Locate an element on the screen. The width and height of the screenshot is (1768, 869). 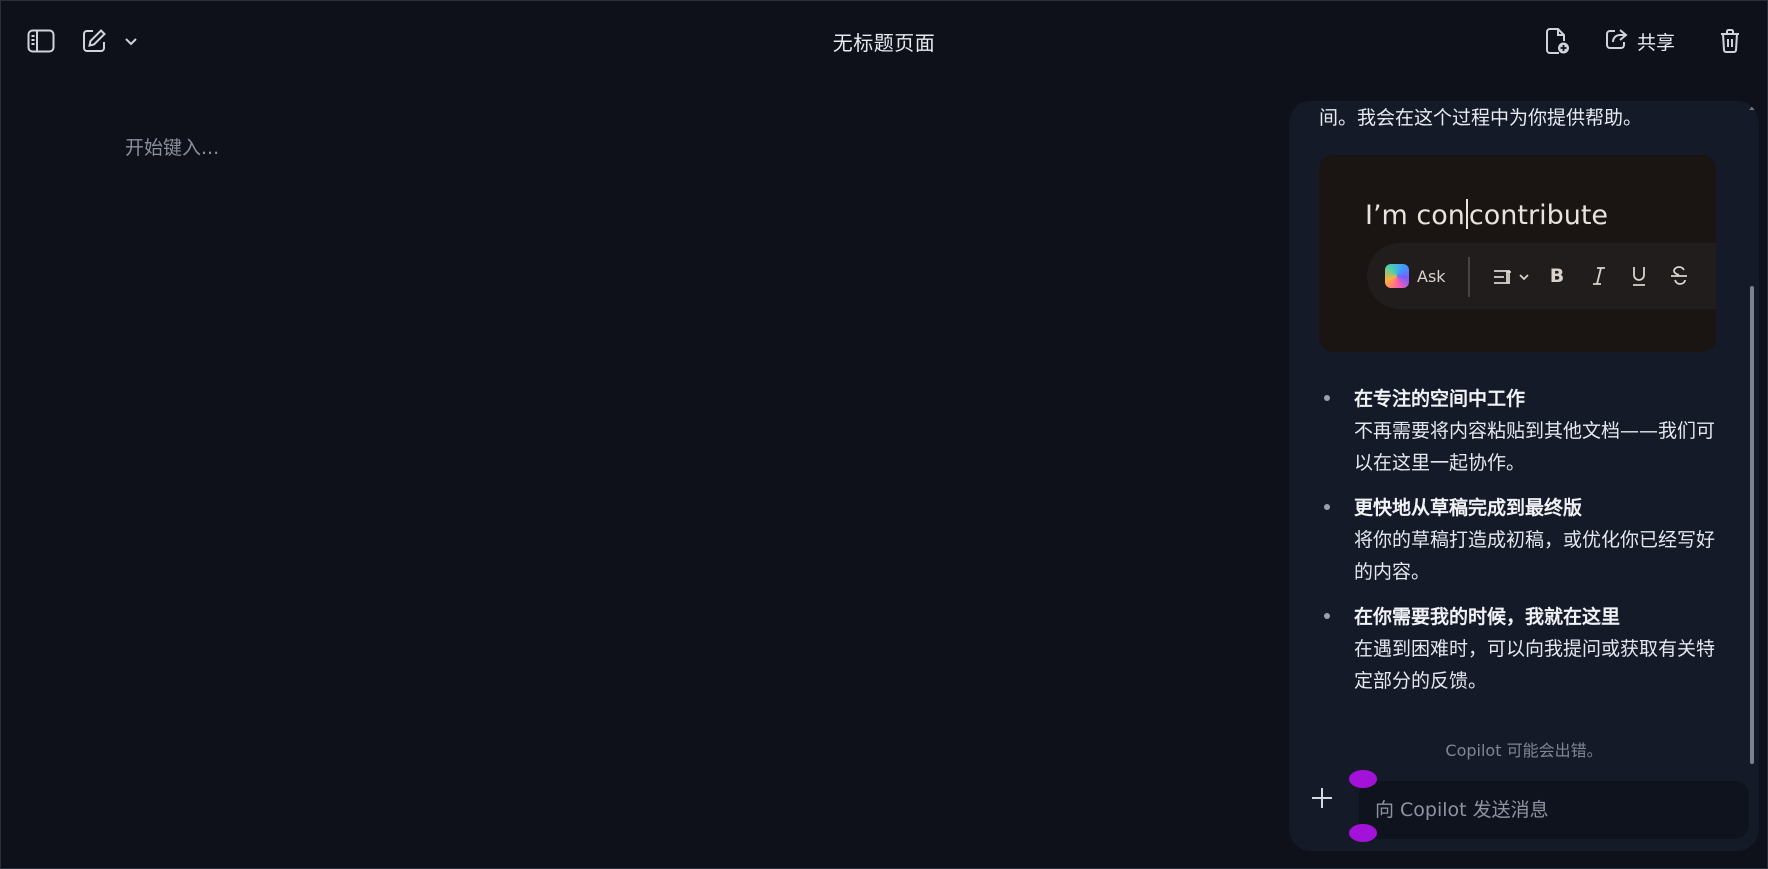
demo-text-before-cursor: I’m con is located at coordinates (1415, 215).